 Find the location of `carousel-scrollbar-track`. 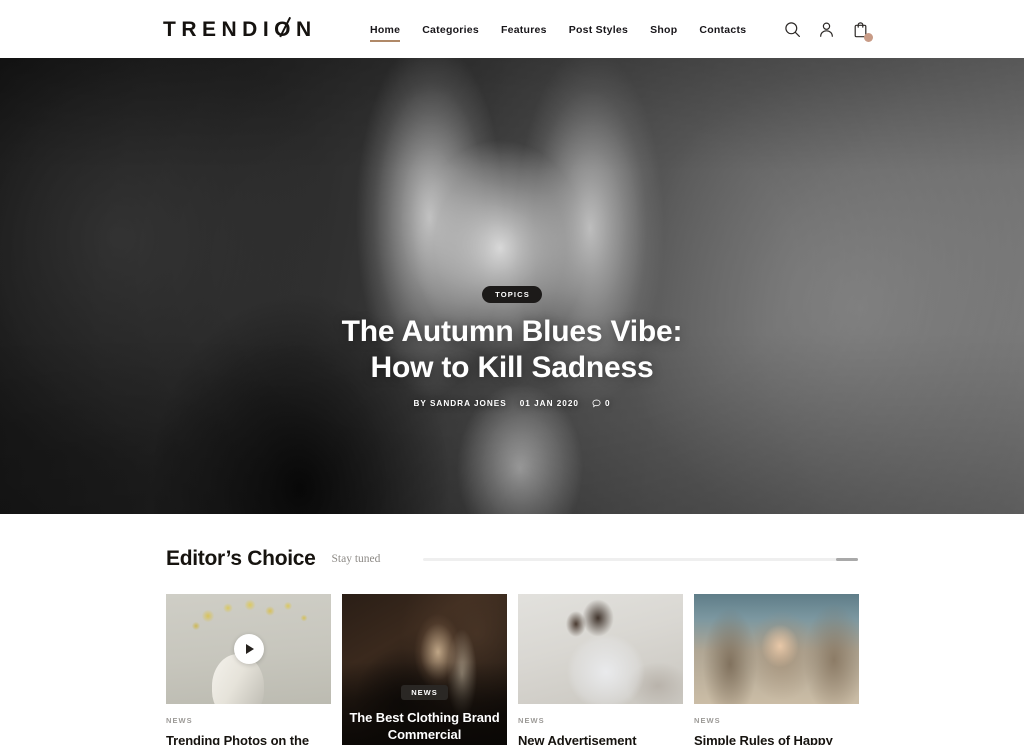

carousel-scrollbar-track is located at coordinates (640, 559).